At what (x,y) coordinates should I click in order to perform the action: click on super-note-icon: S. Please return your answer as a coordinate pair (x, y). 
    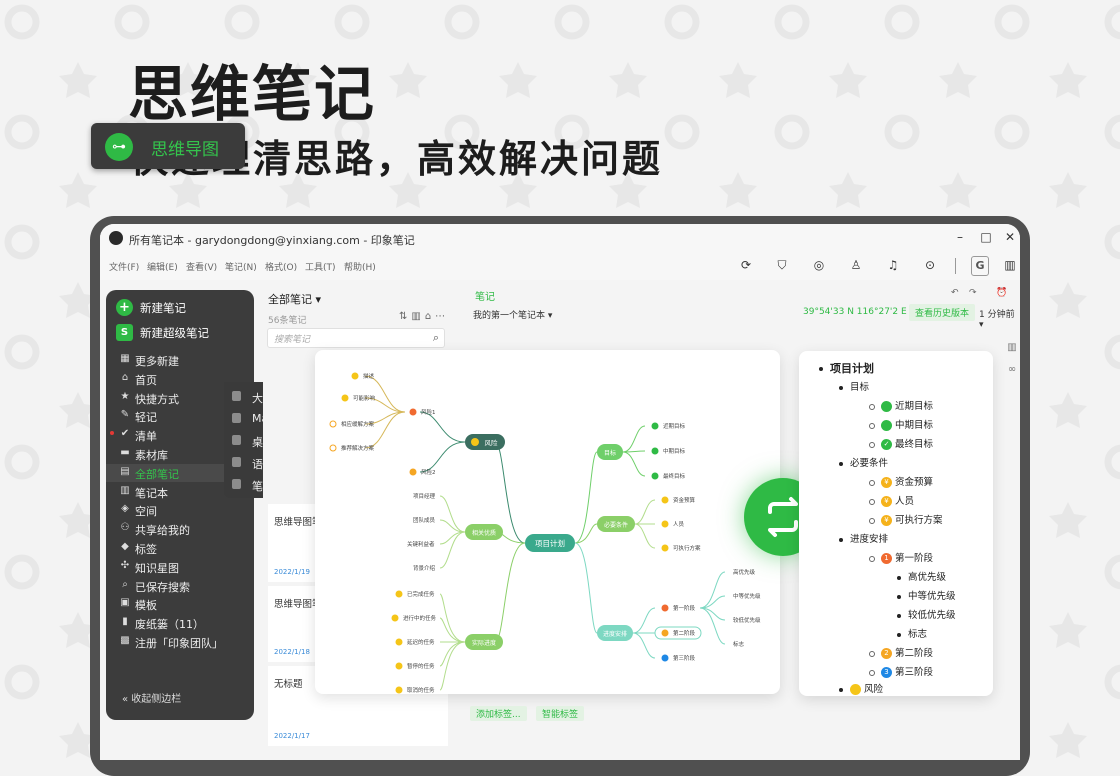
    Looking at the image, I should click on (124, 332).